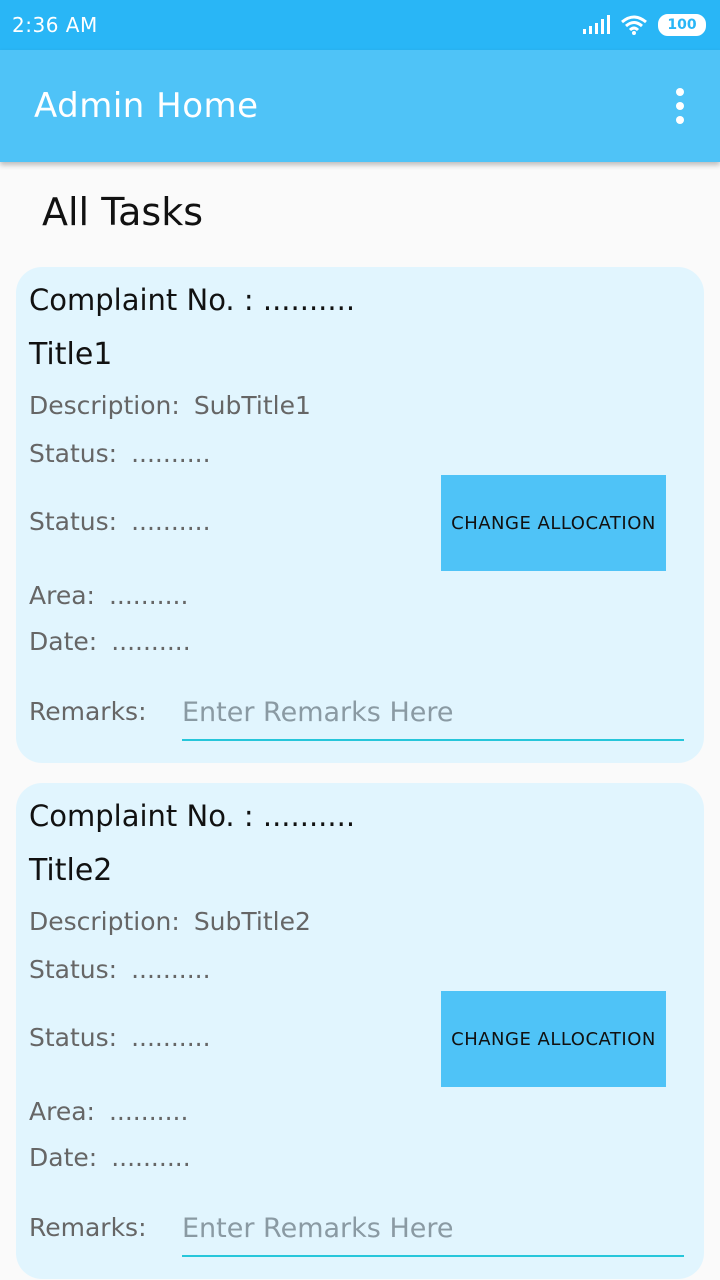 This screenshot has height=1280, width=720. I want to click on description-value: SubTitle2, so click(252, 921).